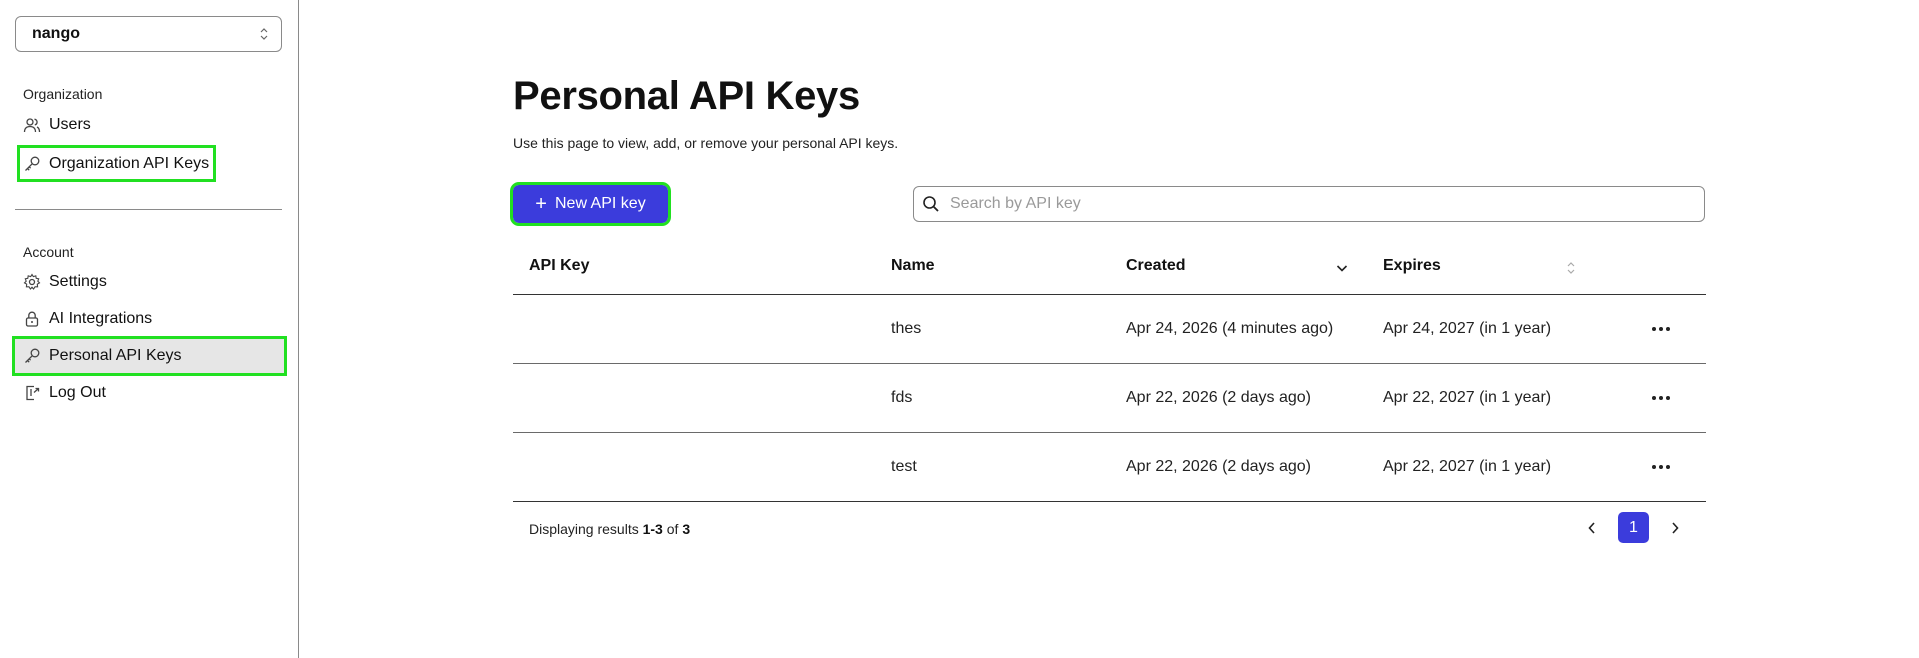 This screenshot has height=658, width=1919. What do you see at coordinates (101, 318) in the screenshot?
I see `sidebar-item-label: AI Integrations` at bounding box center [101, 318].